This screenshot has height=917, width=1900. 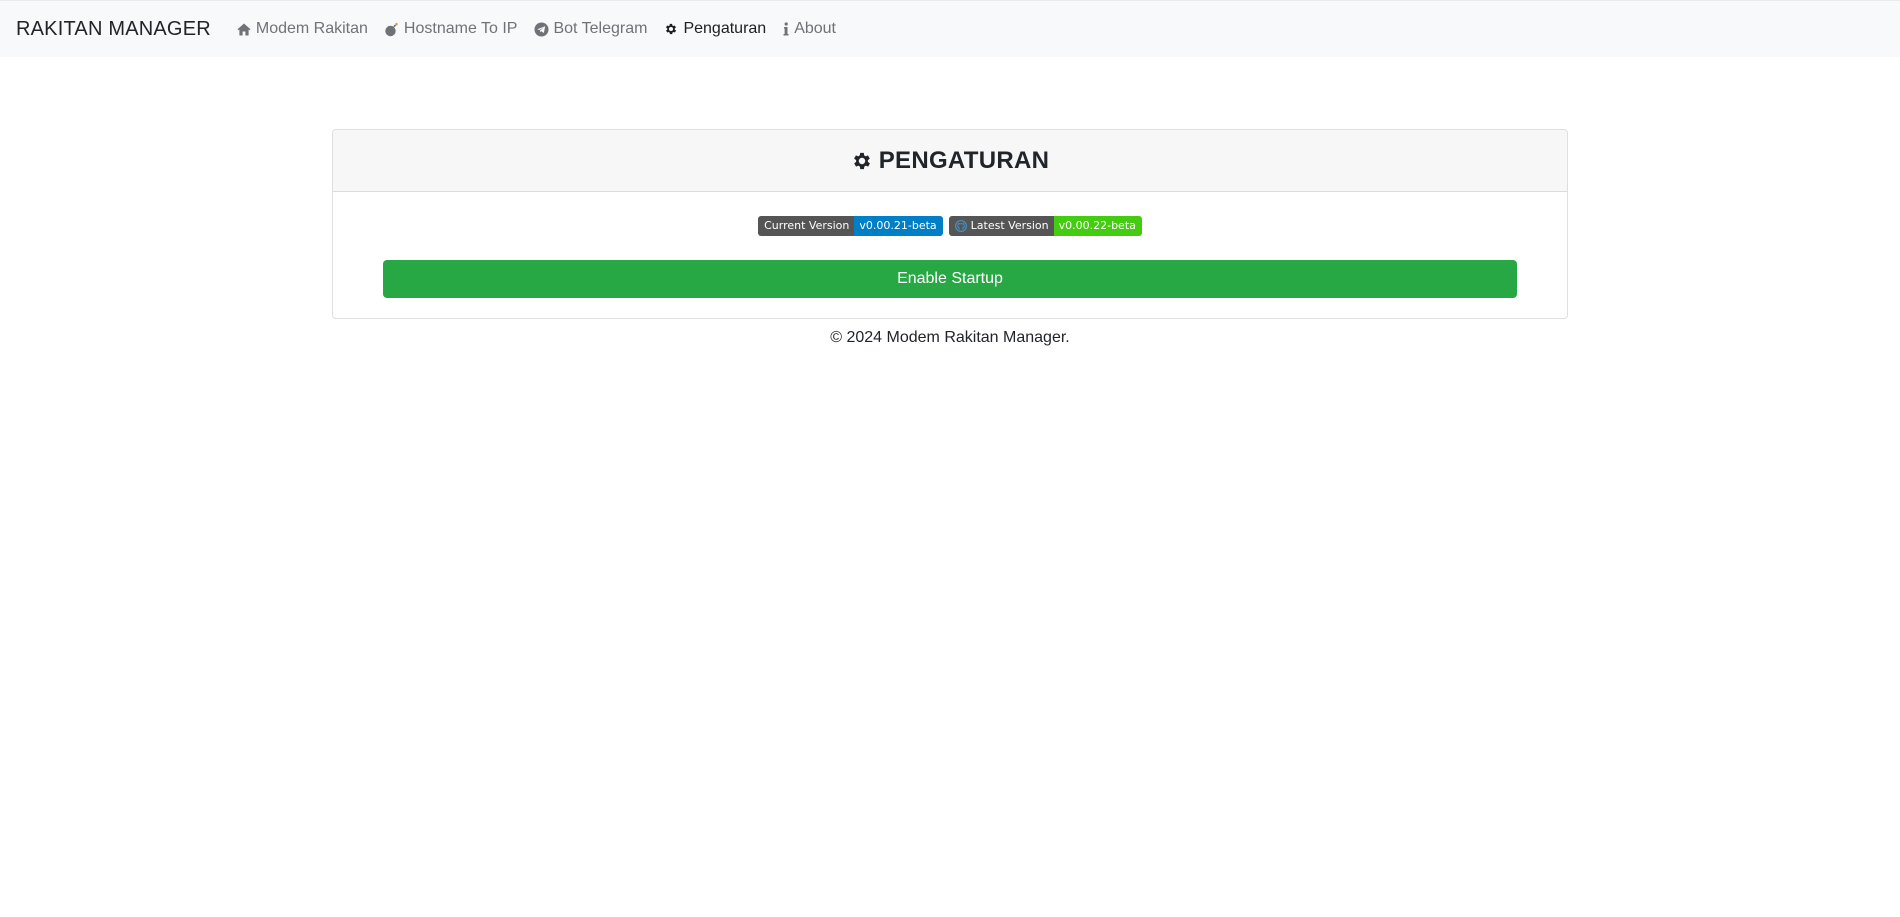 I want to click on badge-value: v0.00.21-beta, so click(x=898, y=226).